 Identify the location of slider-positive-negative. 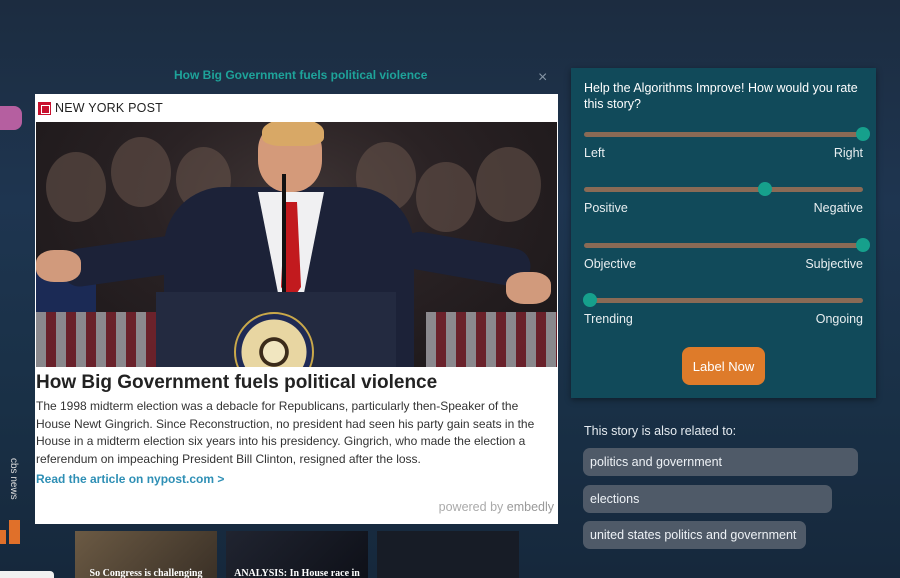
(723, 189).